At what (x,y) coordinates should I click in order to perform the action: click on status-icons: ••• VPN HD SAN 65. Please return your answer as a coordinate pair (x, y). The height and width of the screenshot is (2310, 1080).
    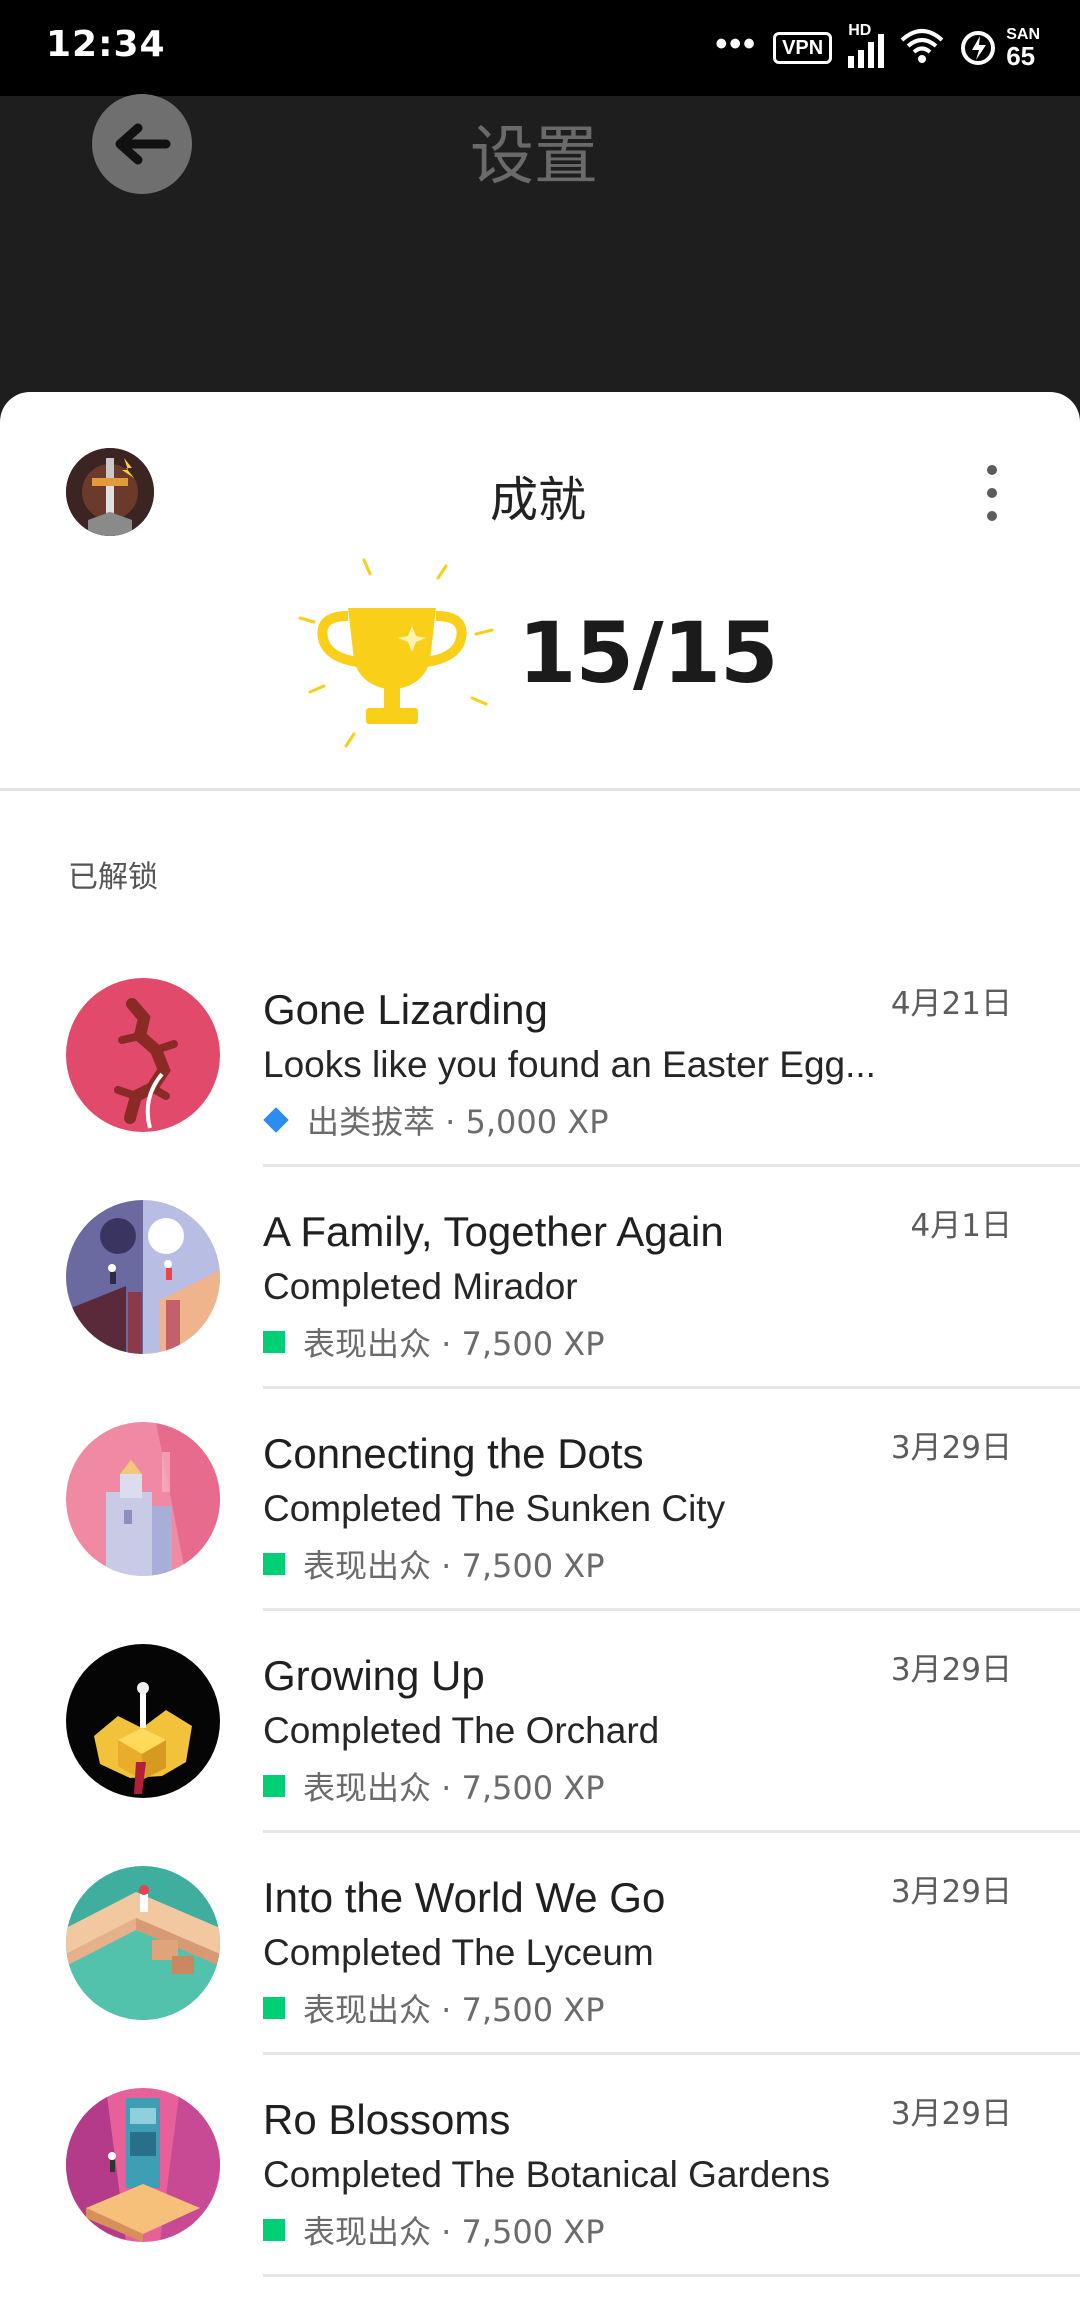
    Looking at the image, I should click on (877, 48).